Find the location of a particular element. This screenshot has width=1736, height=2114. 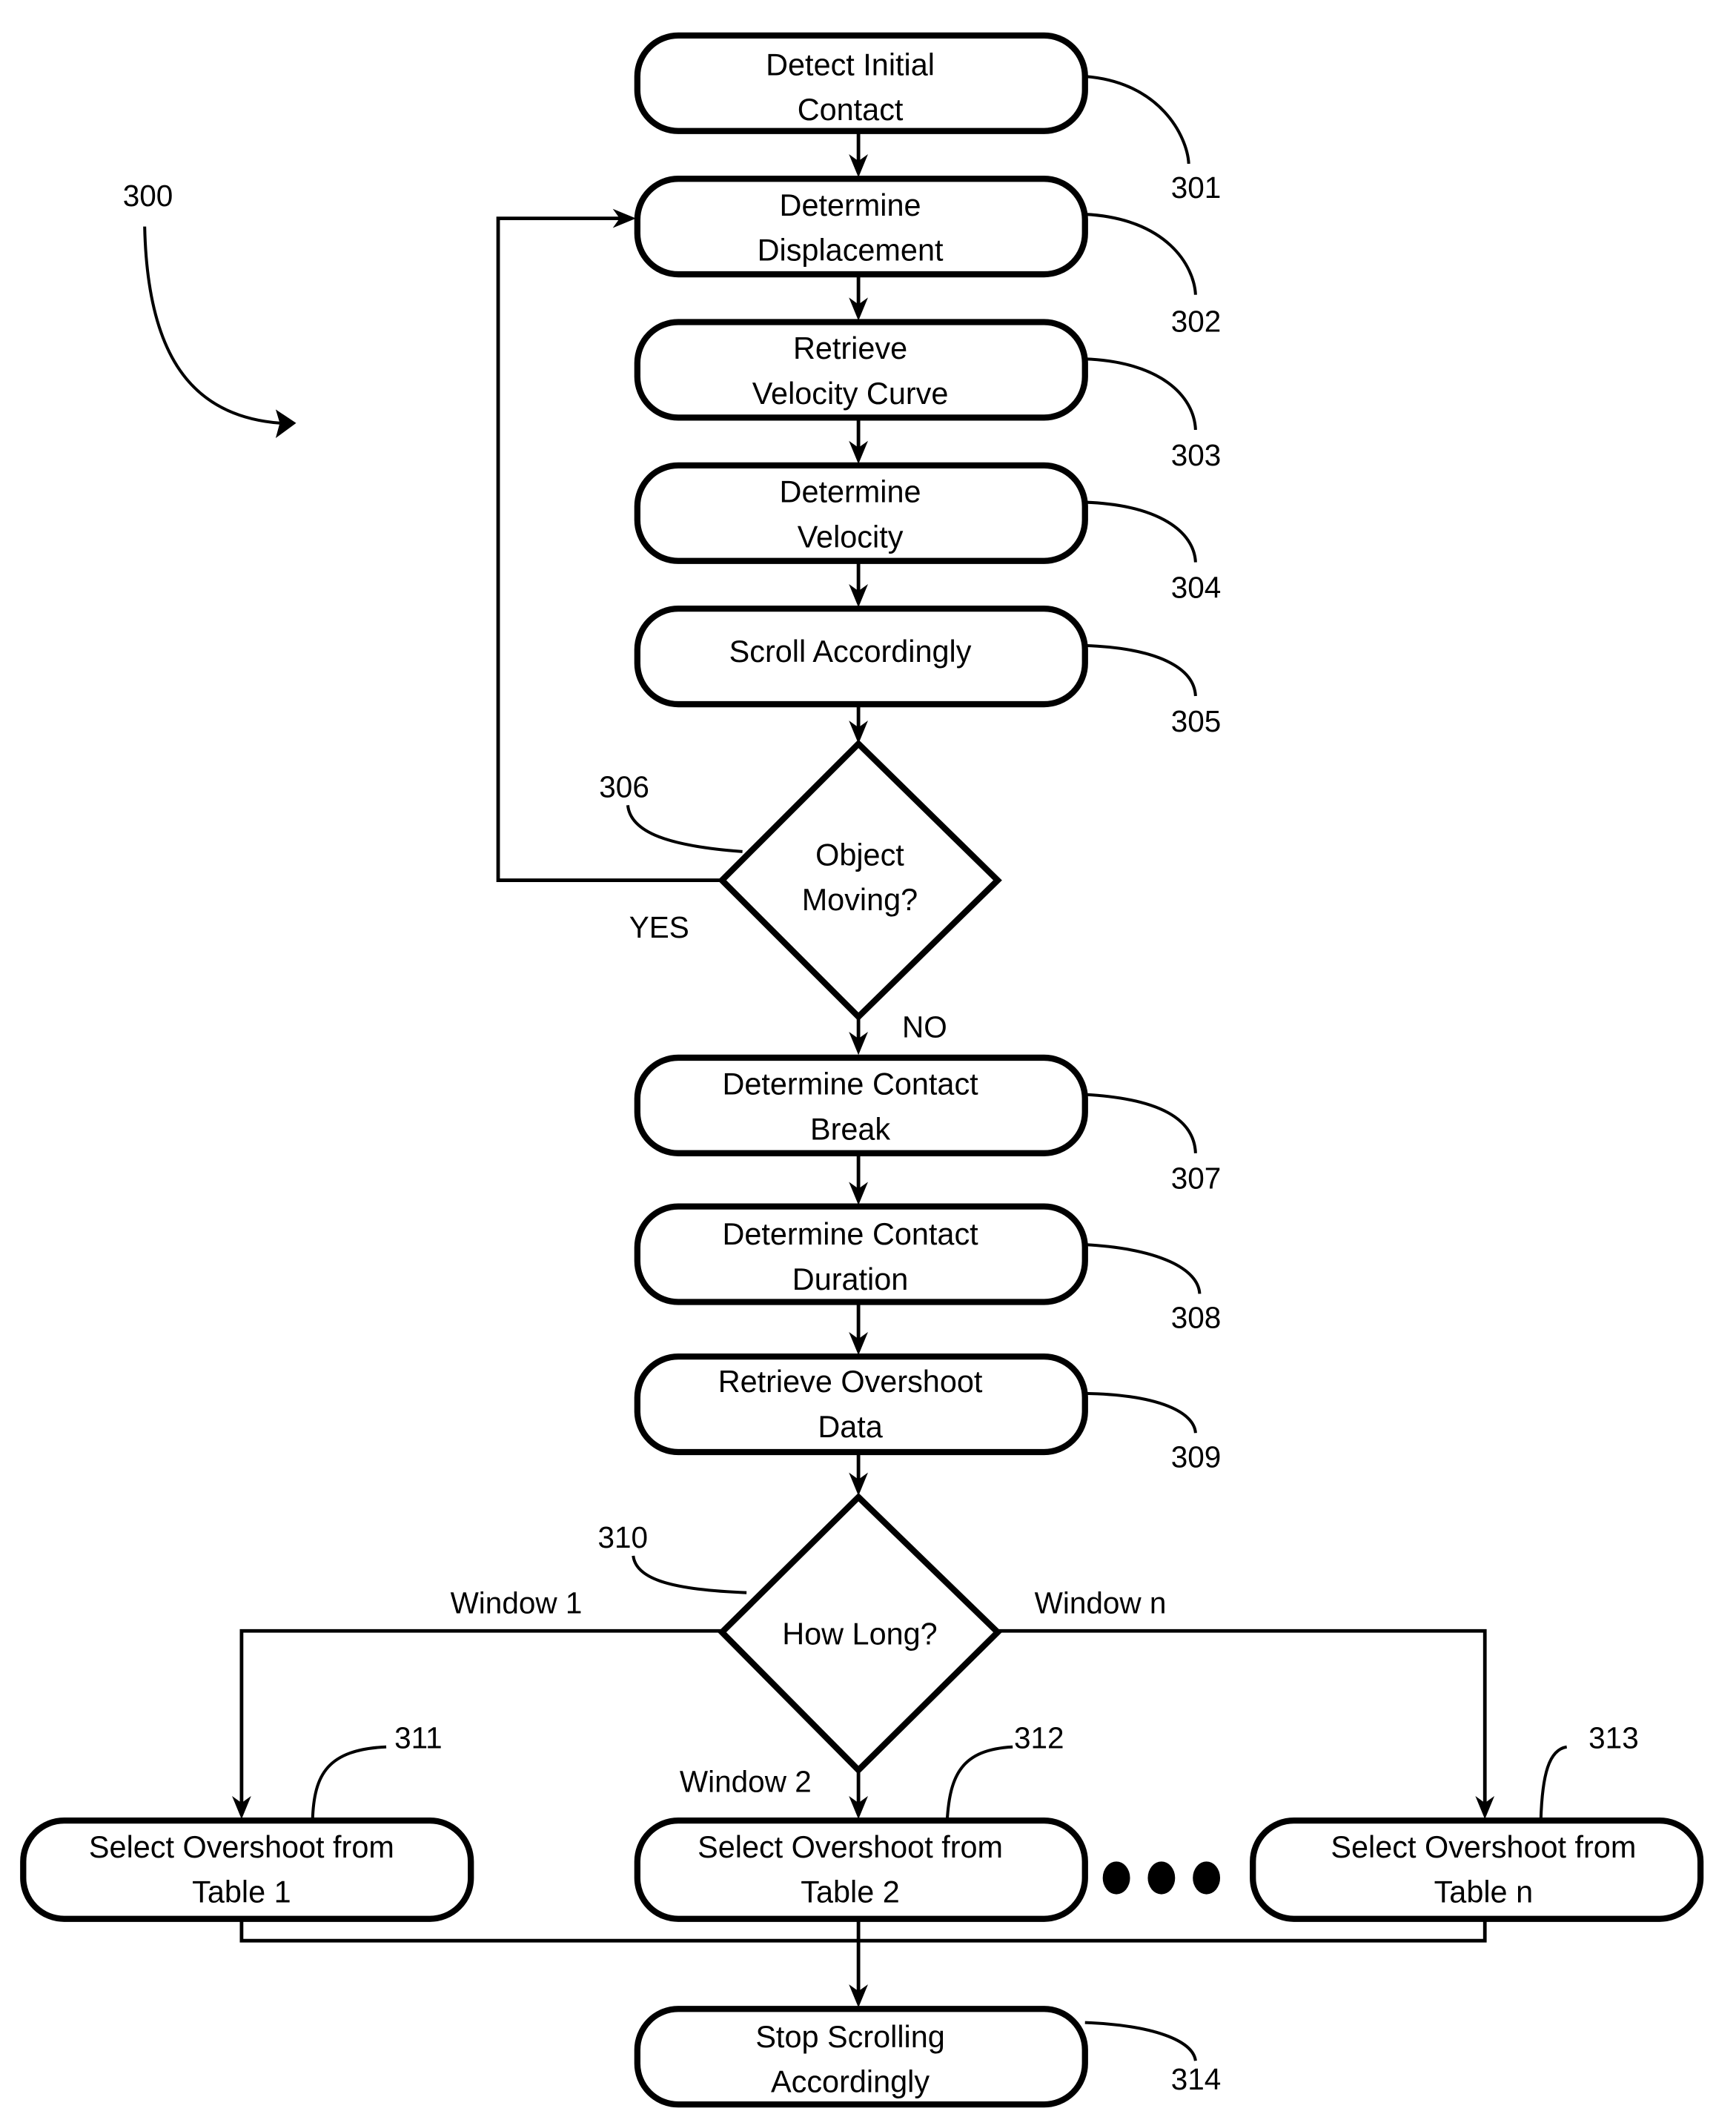

edge-label-window2: Window 2 is located at coordinates (746, 1781).